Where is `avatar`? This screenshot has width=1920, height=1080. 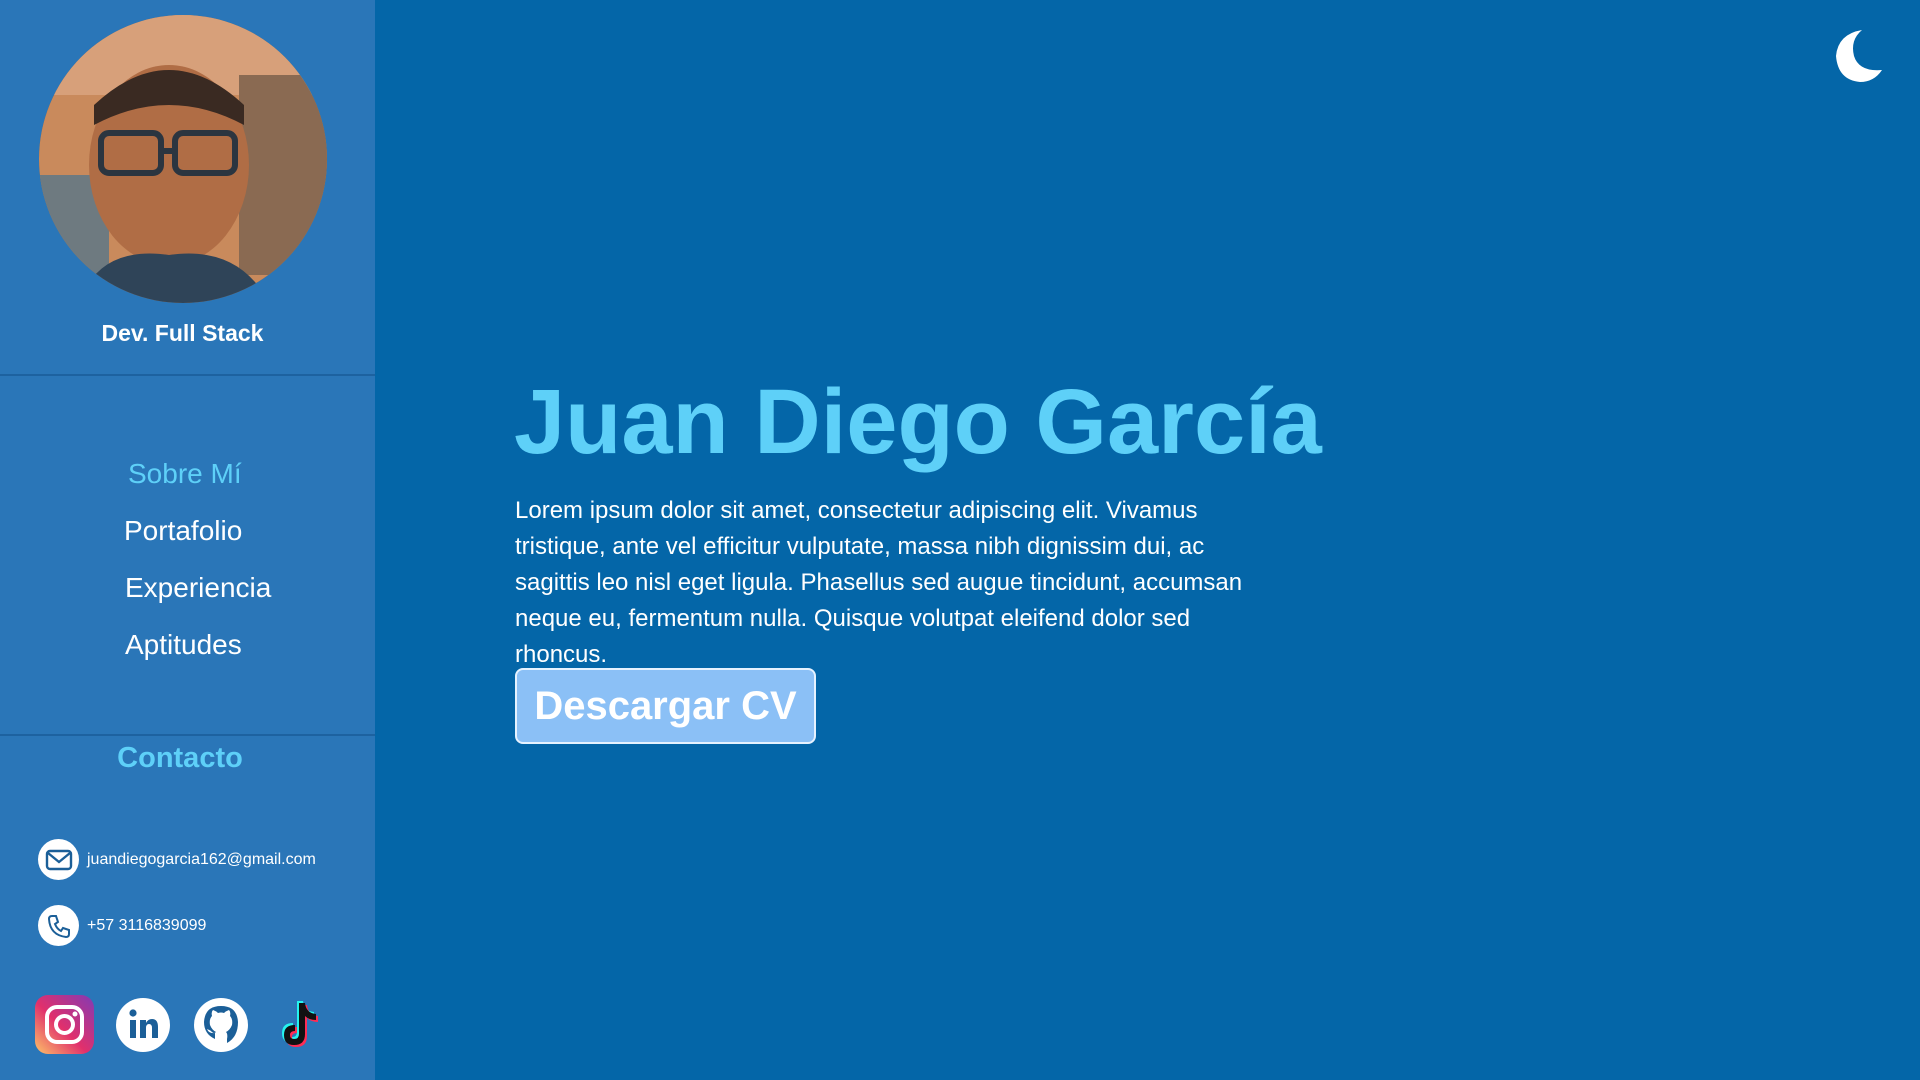 avatar is located at coordinates (183, 159).